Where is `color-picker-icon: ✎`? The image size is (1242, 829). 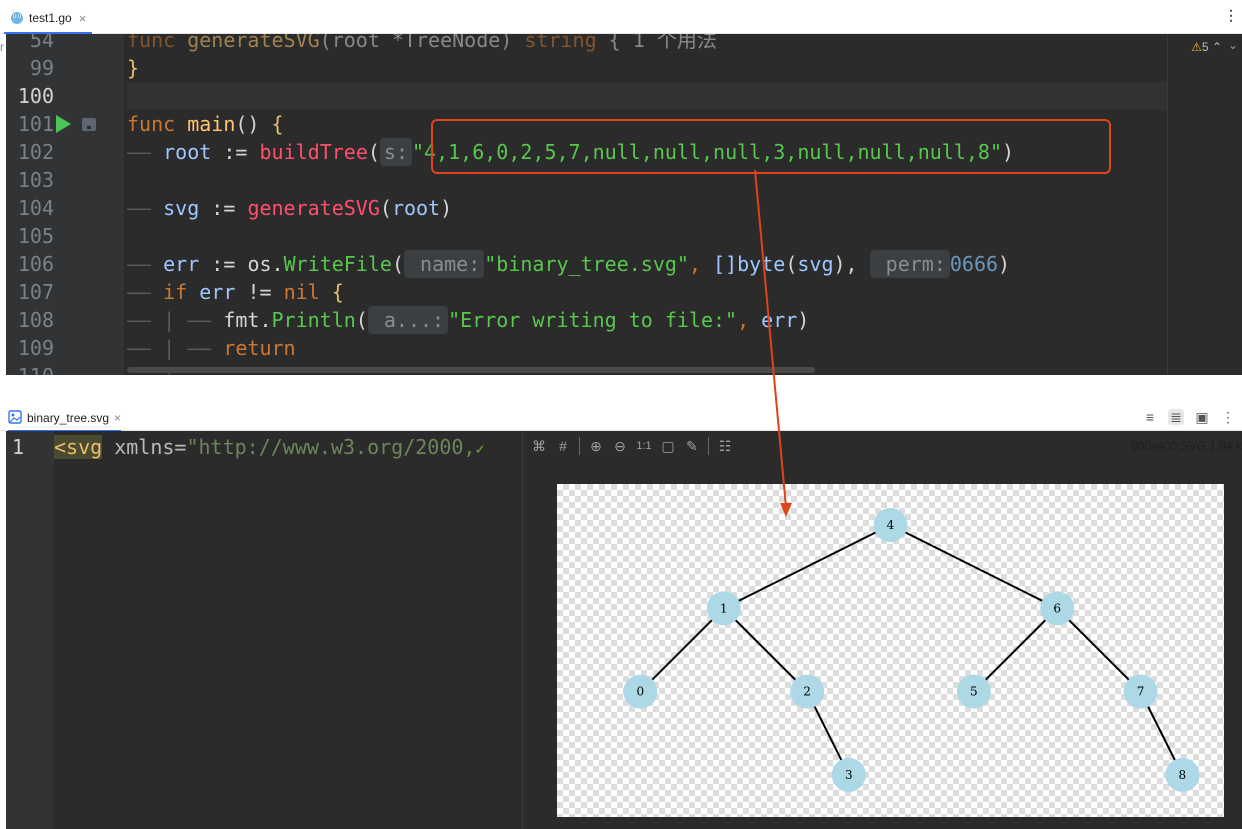
color-picker-icon: ✎ is located at coordinates (692, 446).